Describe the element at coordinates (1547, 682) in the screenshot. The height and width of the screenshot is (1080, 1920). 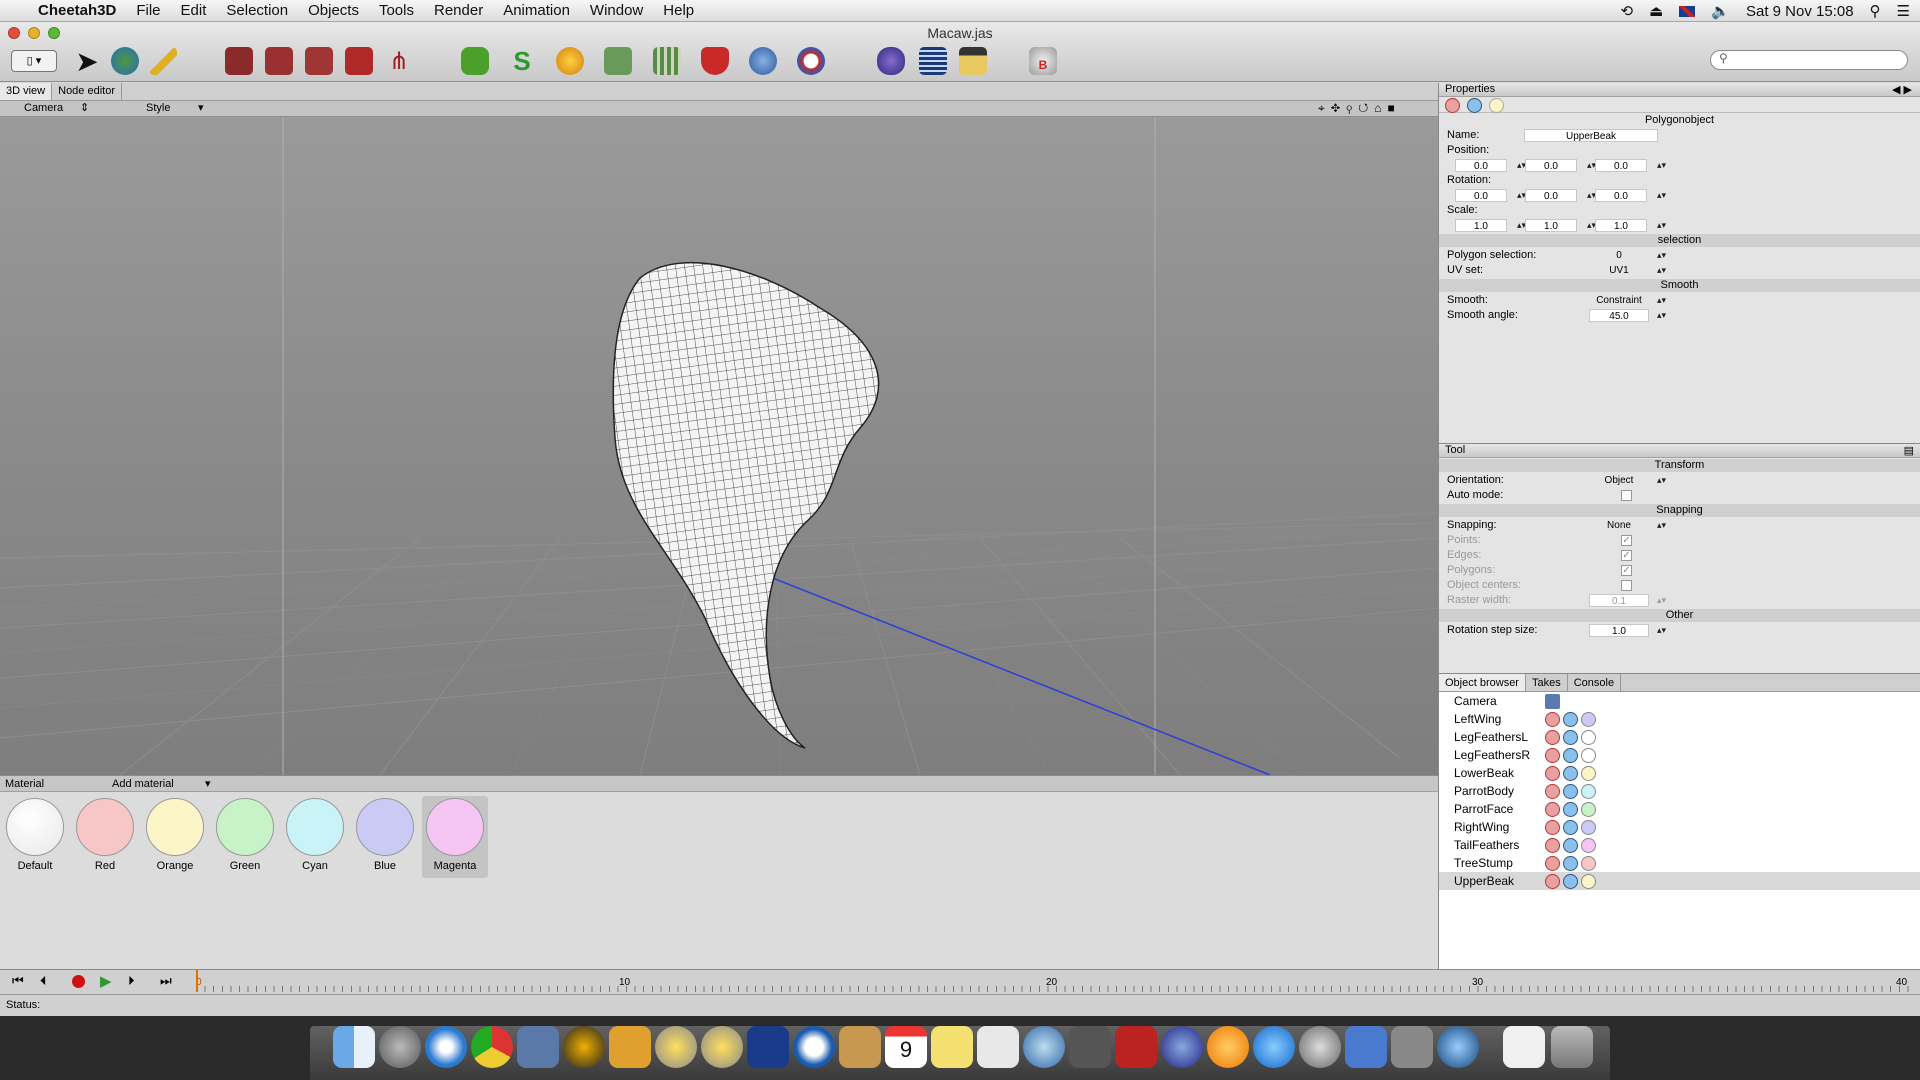
I see `tab-takes: Takes` at that location.